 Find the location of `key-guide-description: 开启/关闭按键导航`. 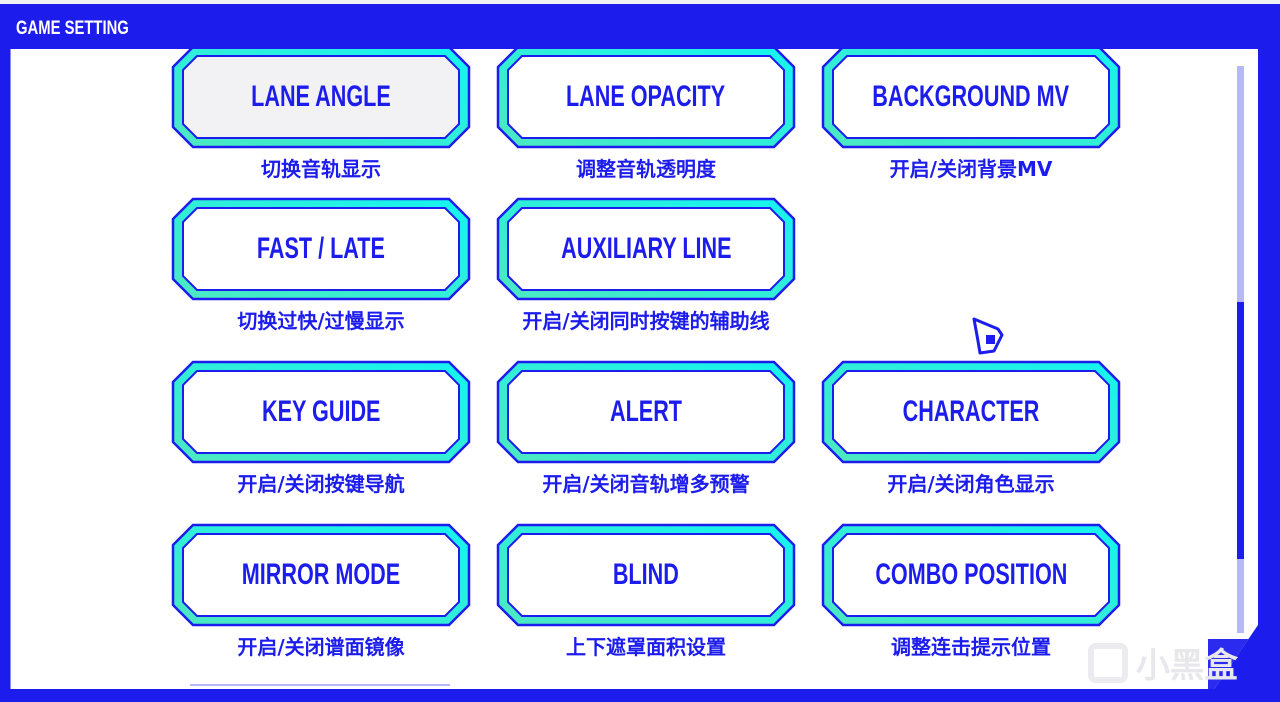

key-guide-description: 开启/关闭按键导航 is located at coordinates (321, 484).